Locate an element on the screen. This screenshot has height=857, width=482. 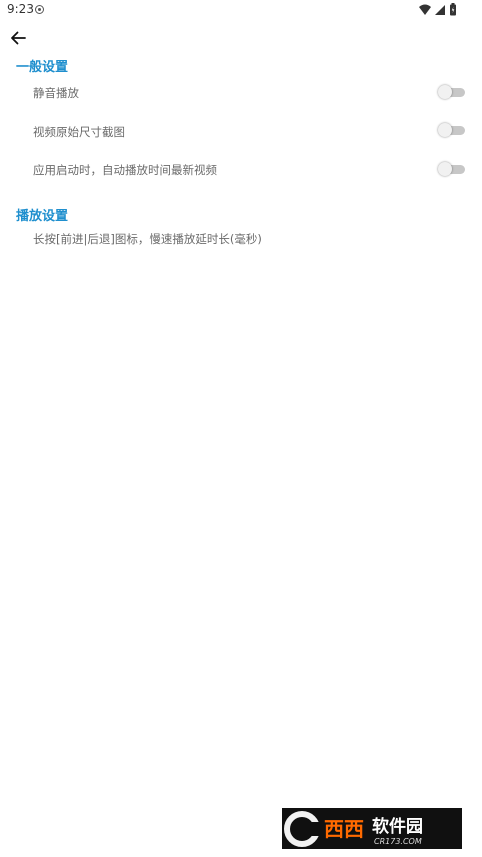
svg-text: CR173.COM is located at coordinates (398, 841).